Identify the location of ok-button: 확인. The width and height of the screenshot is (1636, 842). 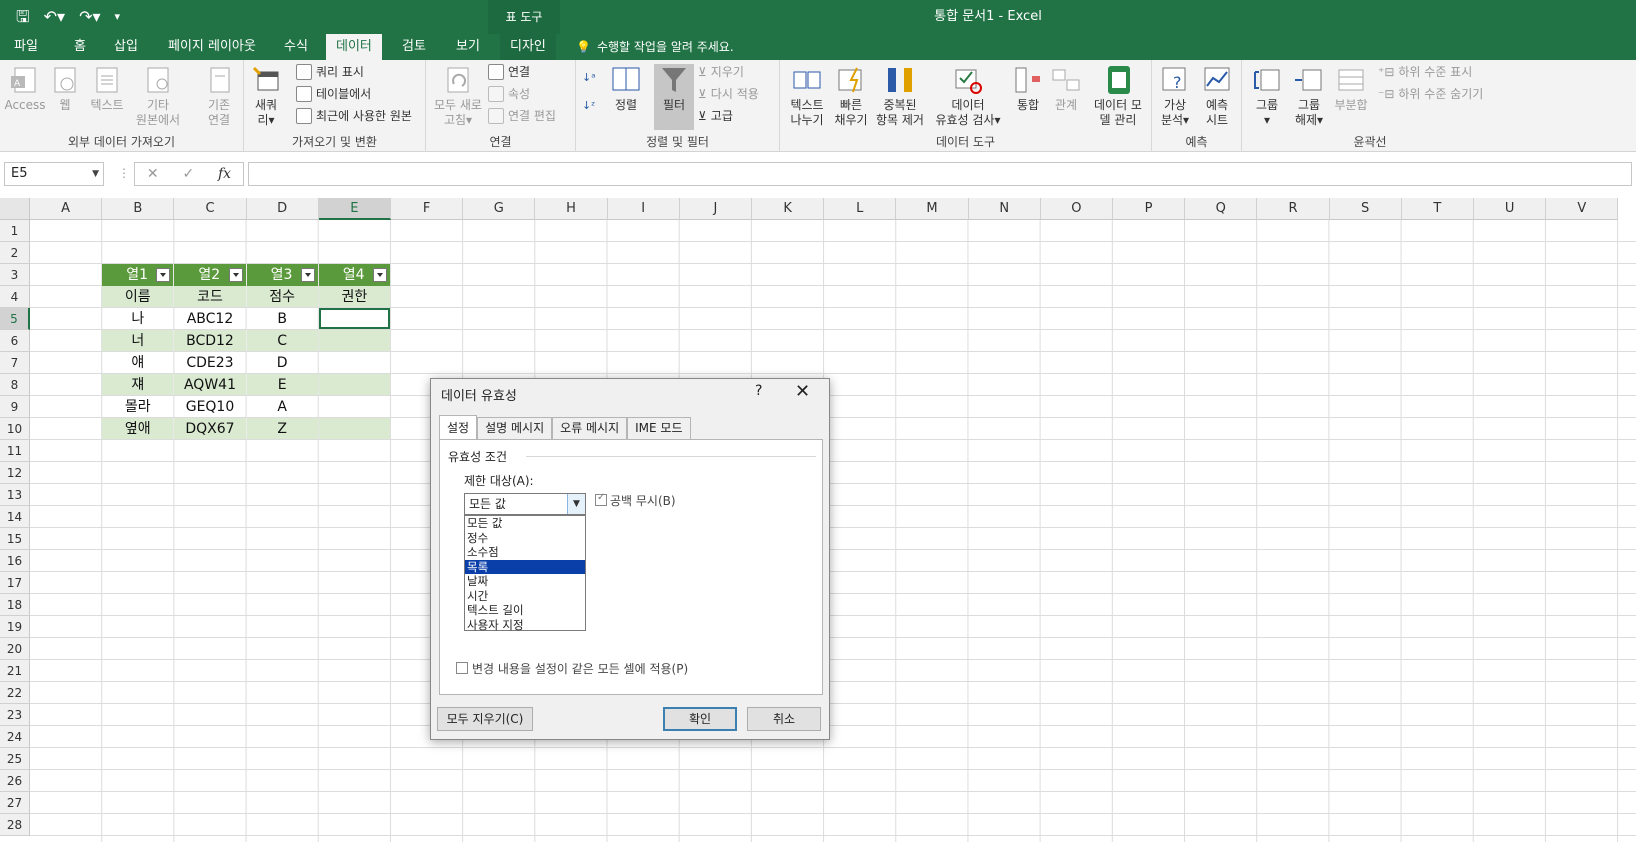
(700, 719).